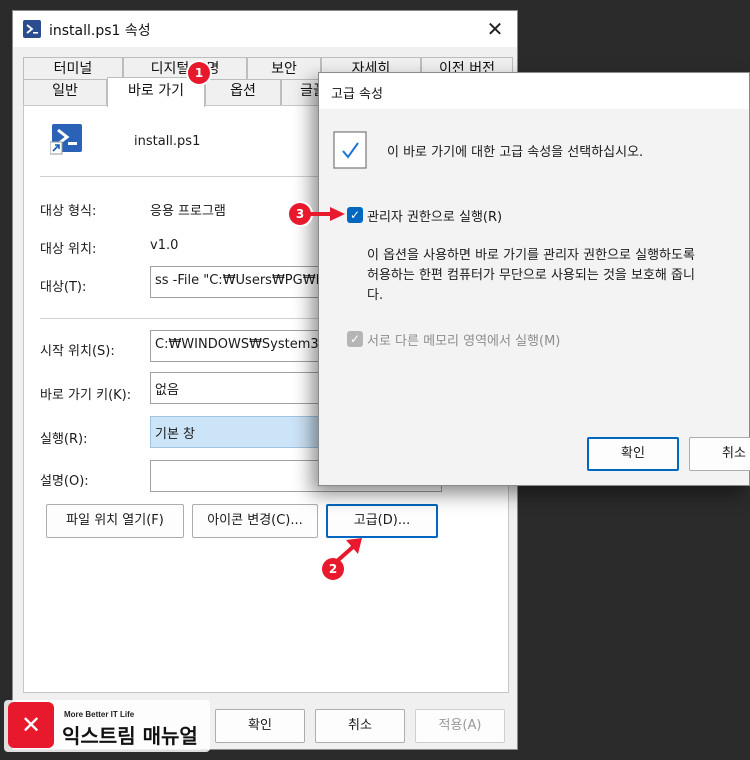  I want to click on document-check-icon, so click(350, 150).